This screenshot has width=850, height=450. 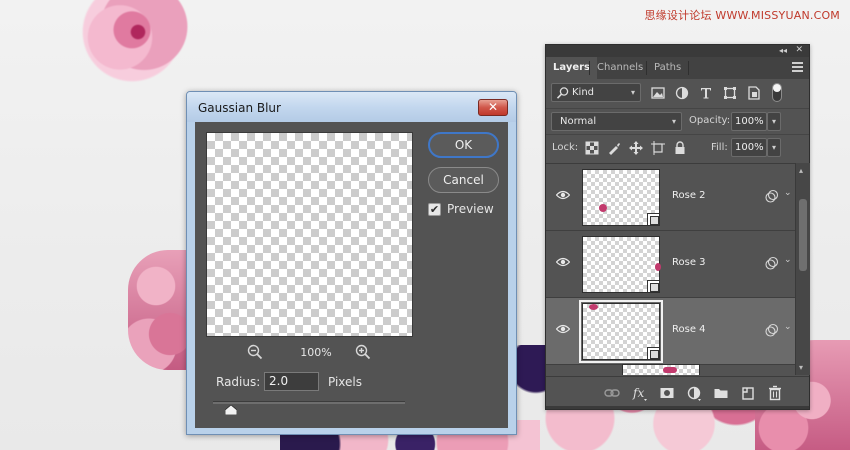 What do you see at coordinates (291, 381) in the screenshot?
I see `radius-input: 2.0` at bounding box center [291, 381].